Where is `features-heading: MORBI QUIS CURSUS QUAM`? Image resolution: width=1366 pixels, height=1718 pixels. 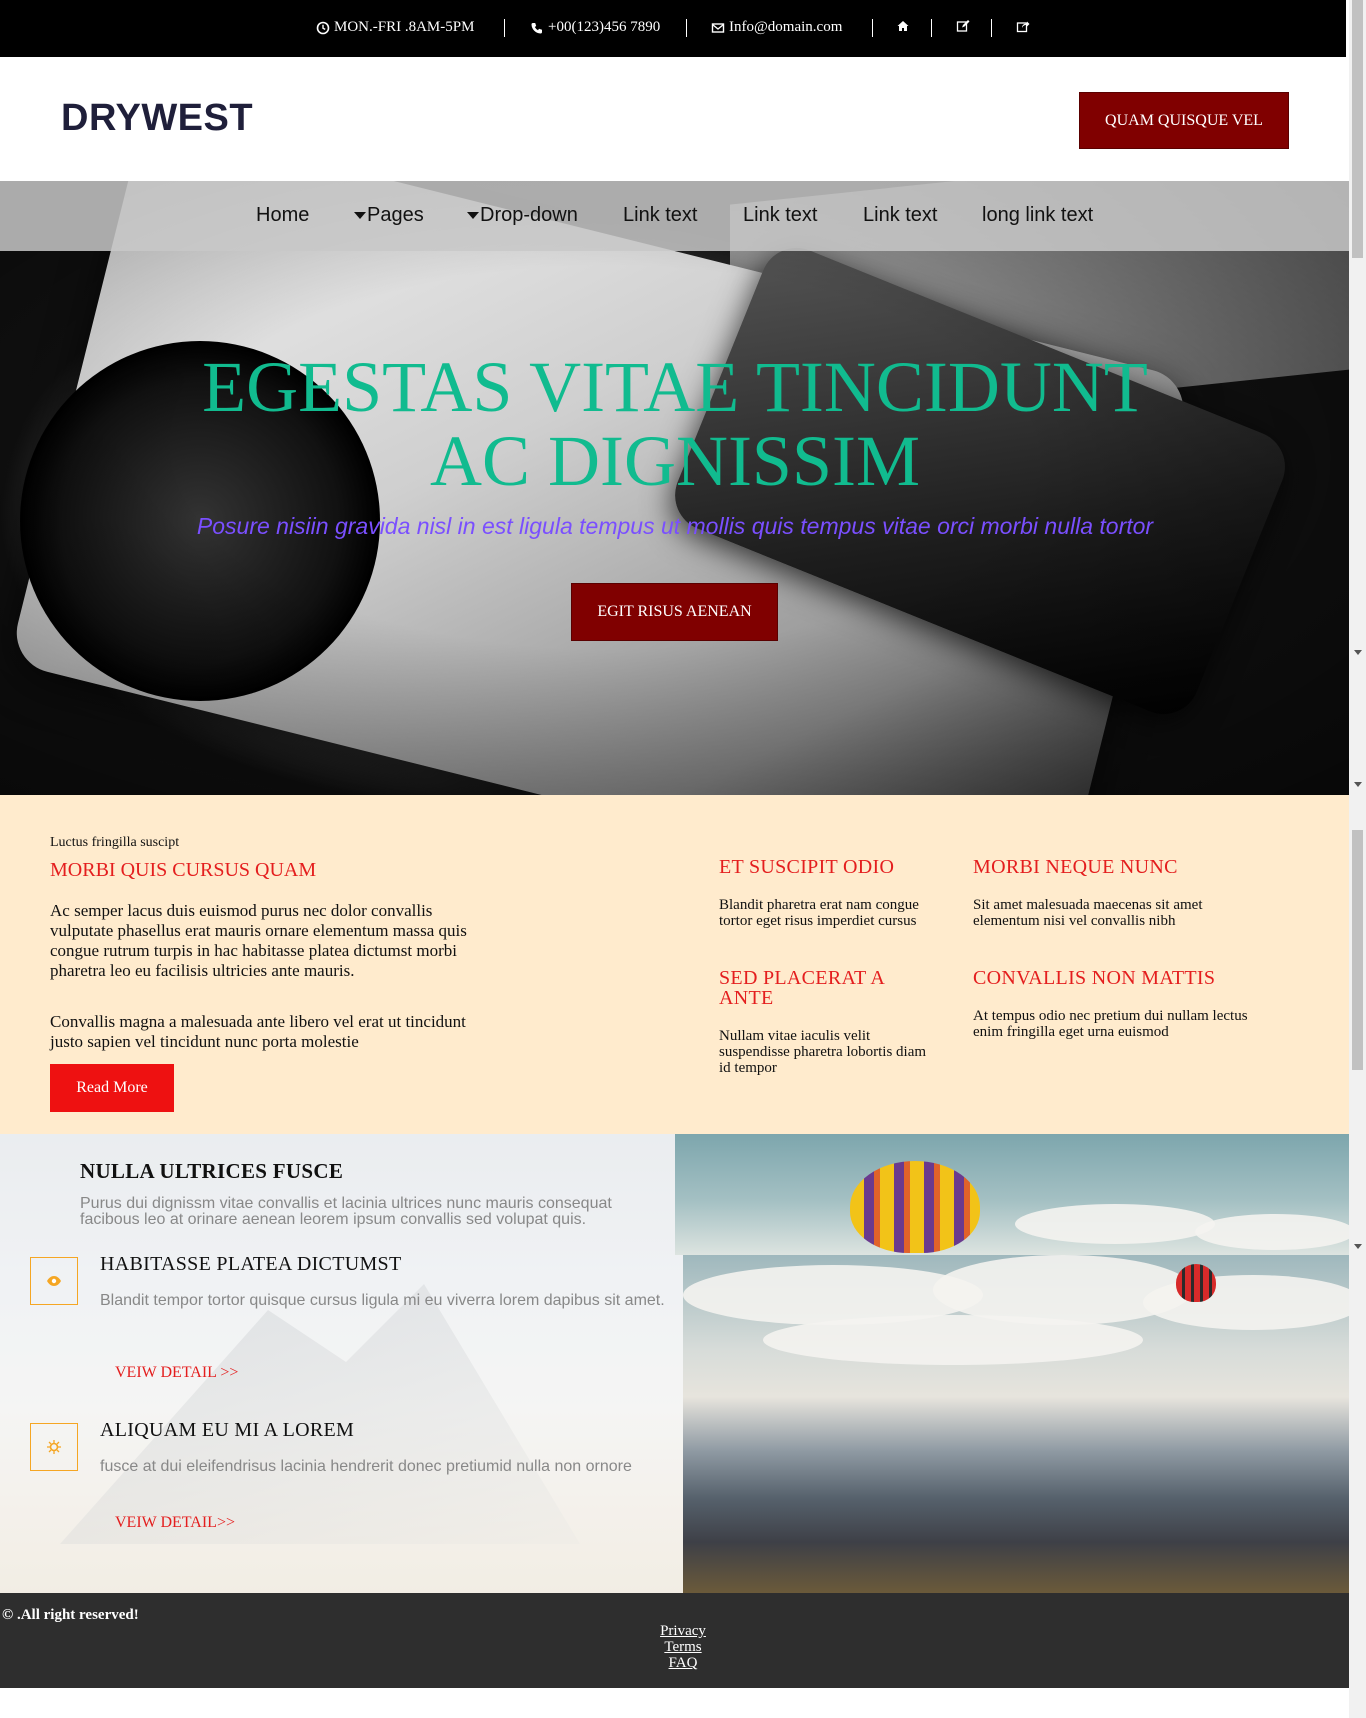
features-heading: MORBI QUIS CURSUS QUAM is located at coordinates (183, 870).